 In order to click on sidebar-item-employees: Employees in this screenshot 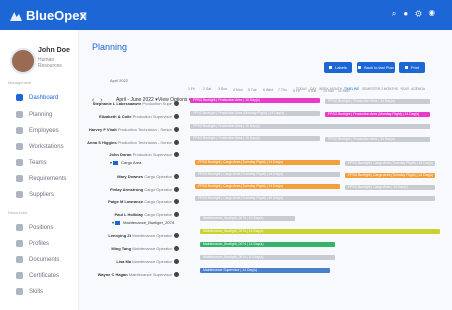, I will do `click(37, 130)`.